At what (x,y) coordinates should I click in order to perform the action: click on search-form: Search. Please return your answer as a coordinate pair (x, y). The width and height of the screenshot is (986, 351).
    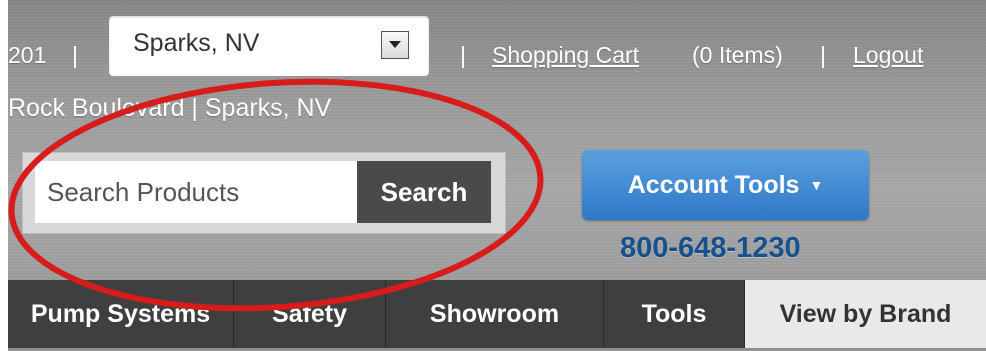
    Looking at the image, I should click on (264, 193).